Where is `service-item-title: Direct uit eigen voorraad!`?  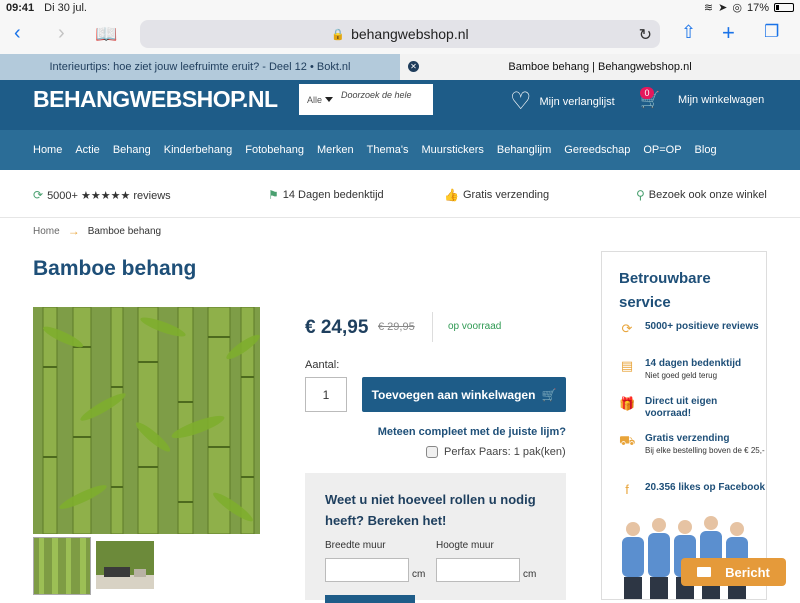 service-item-title: Direct uit eigen voorraad! is located at coordinates (681, 407).